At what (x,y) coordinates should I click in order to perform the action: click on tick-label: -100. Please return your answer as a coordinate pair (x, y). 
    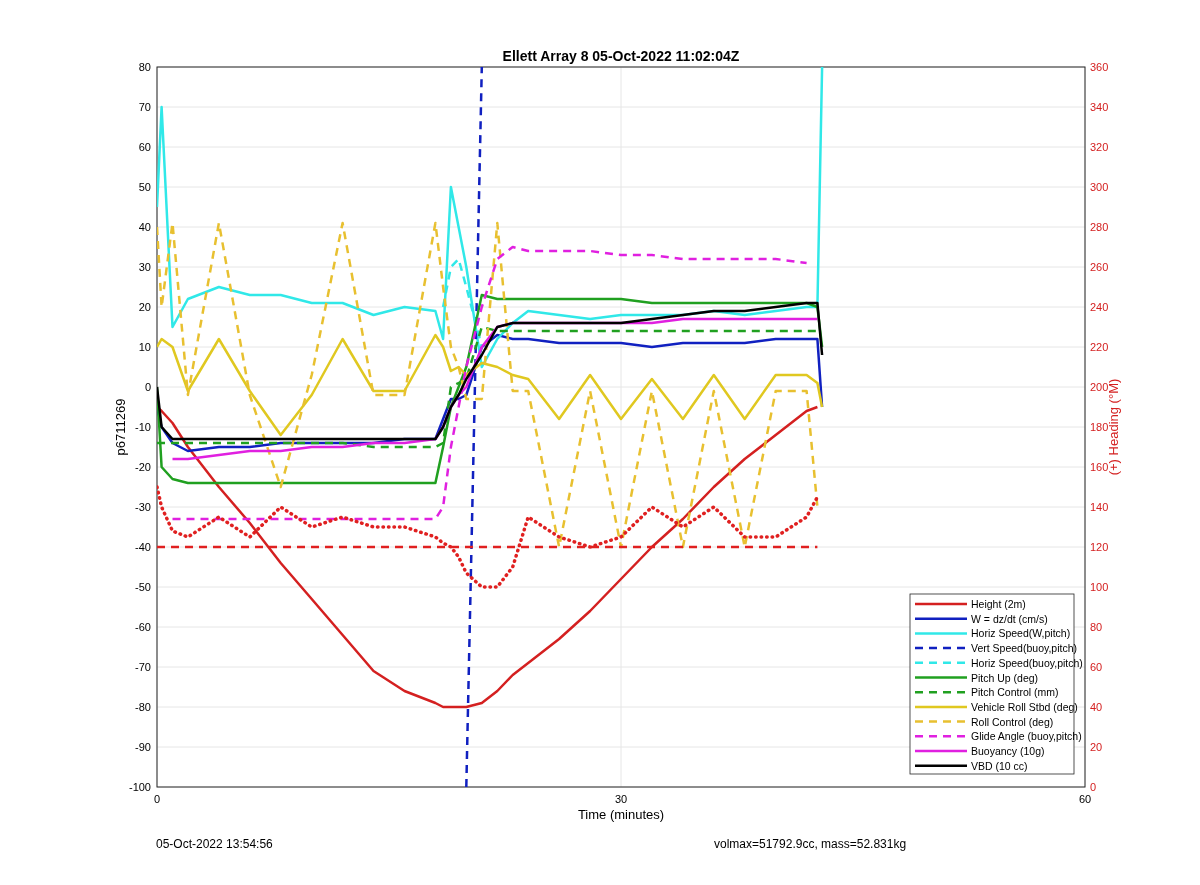
    Looking at the image, I should click on (139, 787).